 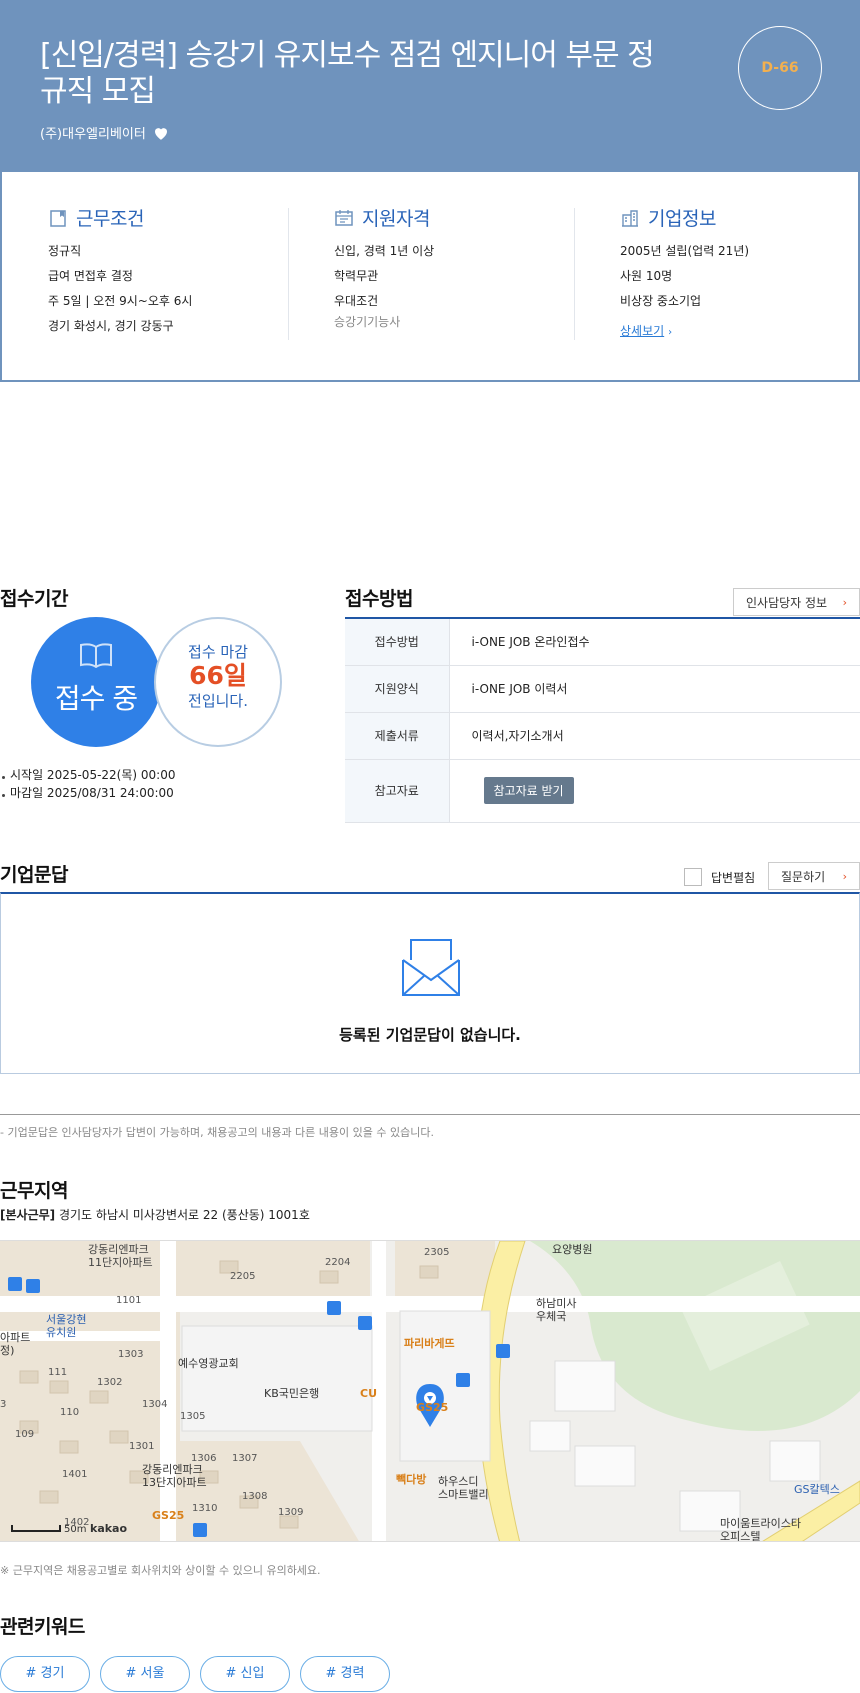 What do you see at coordinates (34, 599) in the screenshot?
I see `period-section-title: 접수기간` at bounding box center [34, 599].